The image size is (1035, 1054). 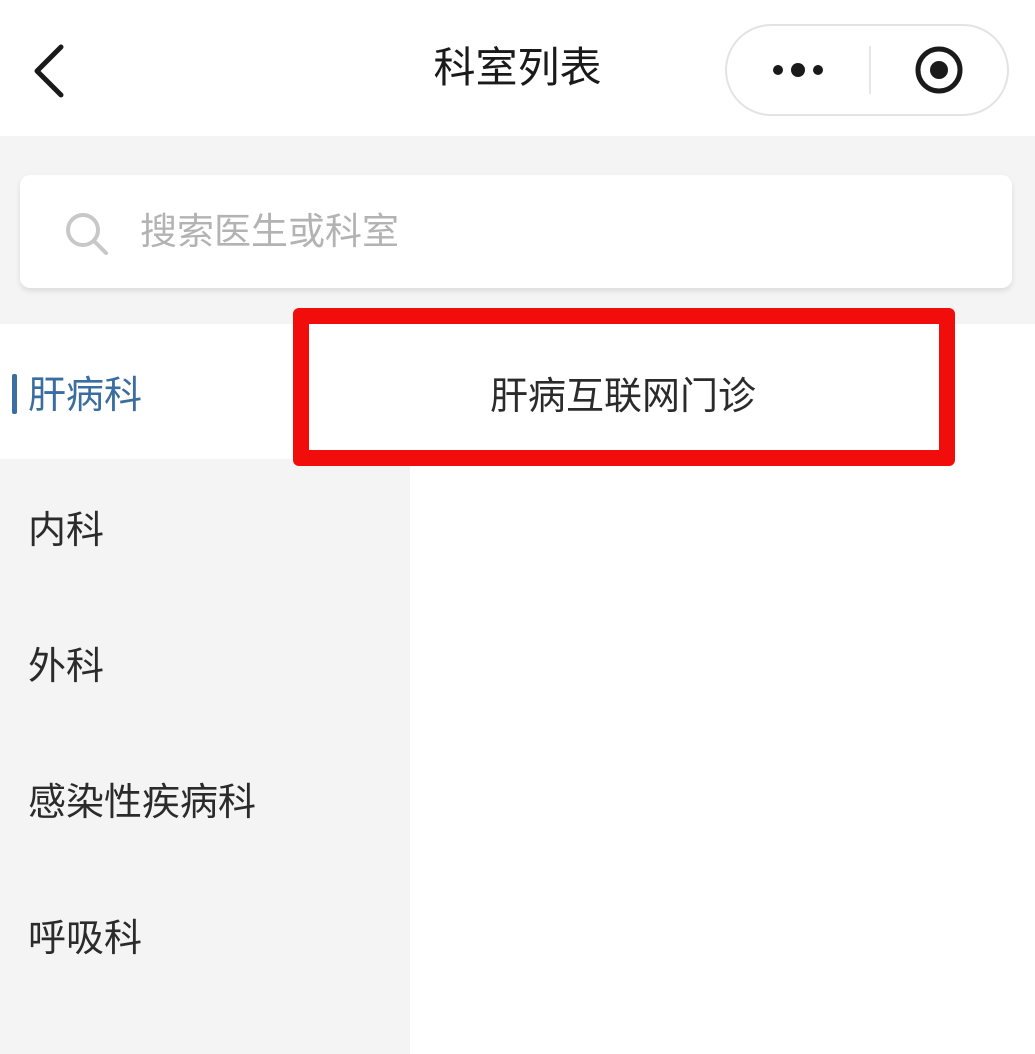 I want to click on nav-bar: 科室列表, so click(x=517, y=68).